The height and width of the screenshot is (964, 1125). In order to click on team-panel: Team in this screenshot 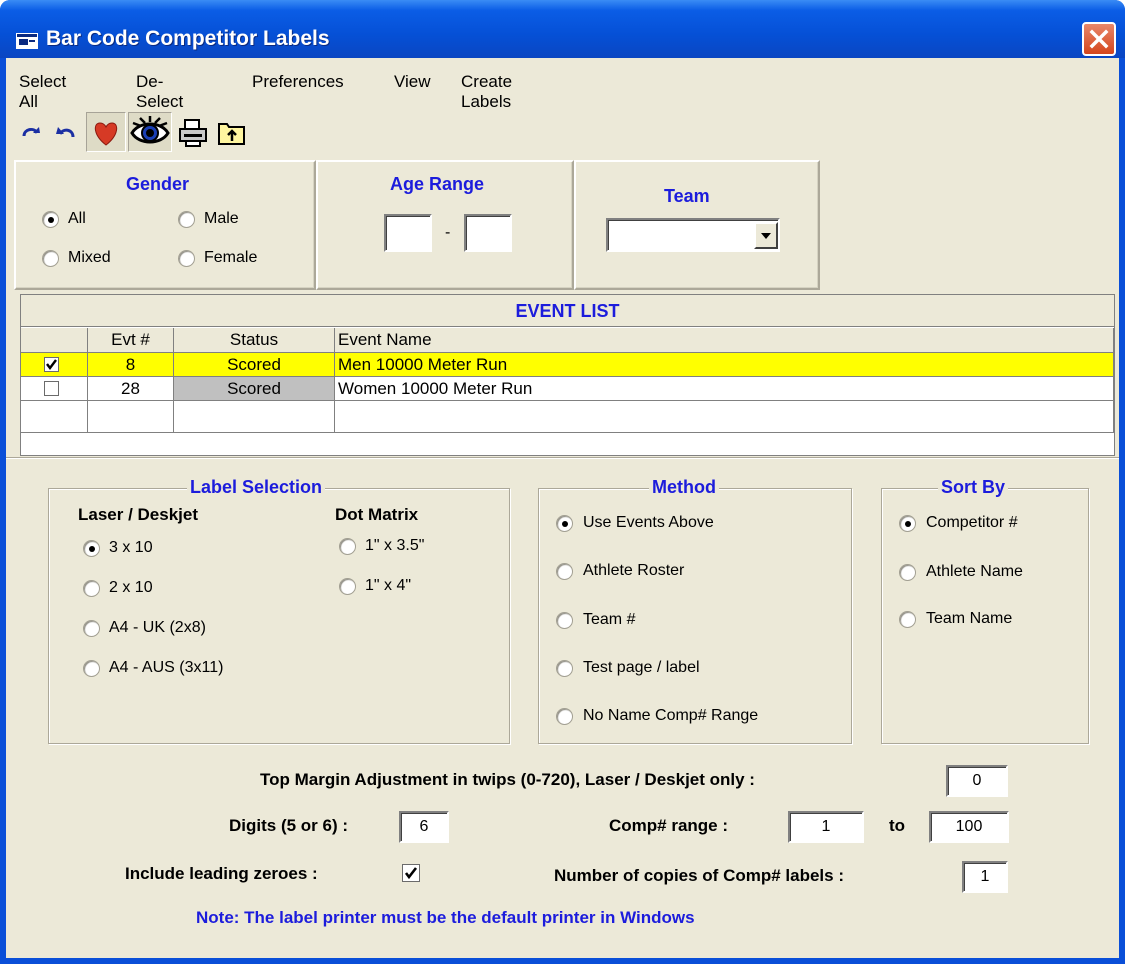, I will do `click(697, 225)`.